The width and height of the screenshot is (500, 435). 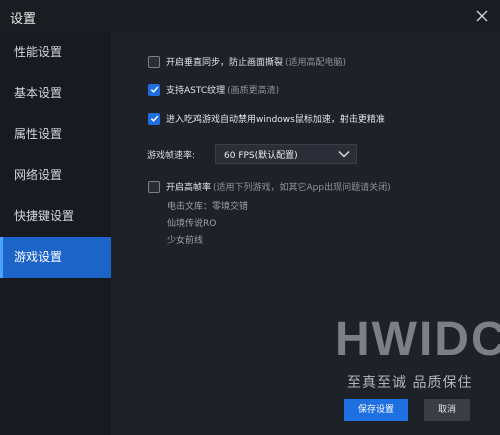 What do you see at coordinates (55, 257) in the screenshot?
I see `sidebar-item-game: 游戏设置` at bounding box center [55, 257].